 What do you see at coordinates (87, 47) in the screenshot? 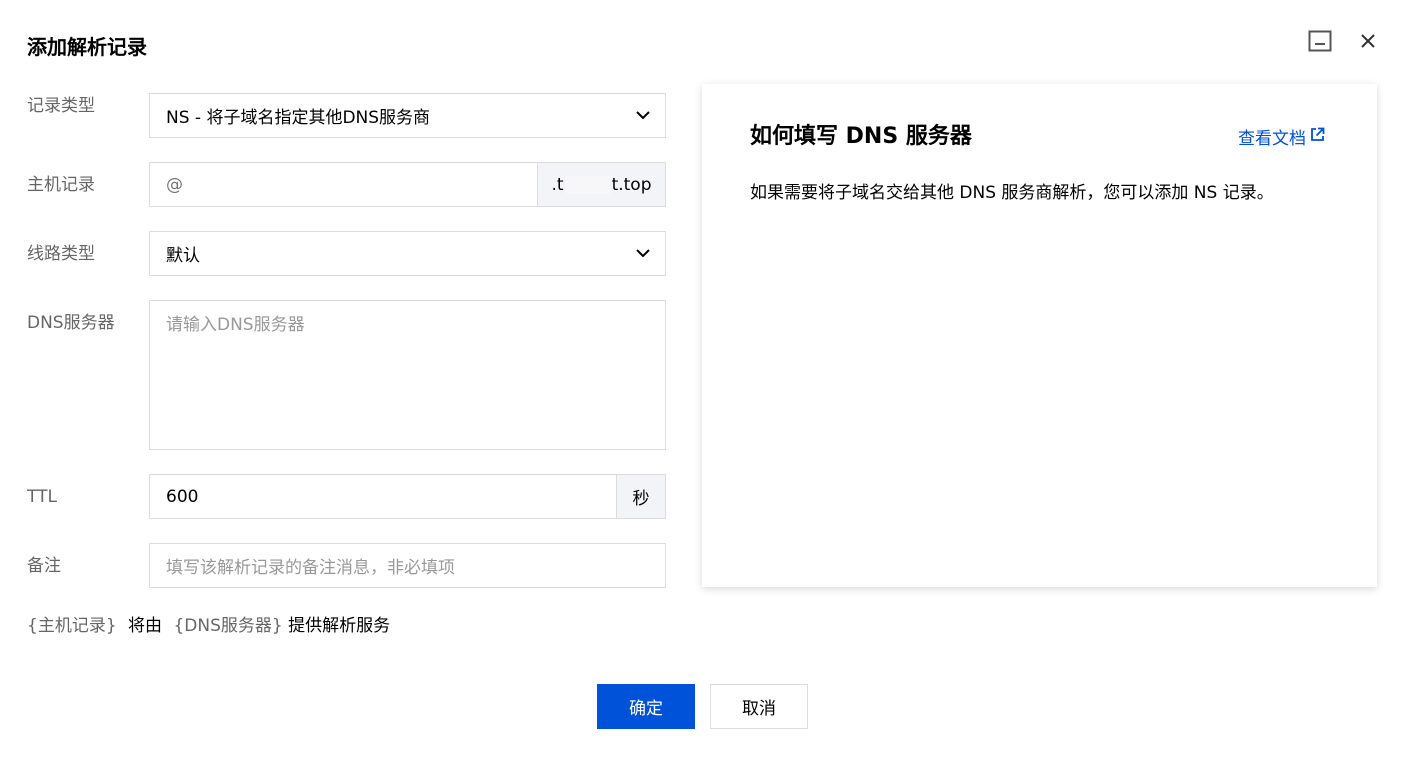
I see `dialog-title: 添加解析记录` at bounding box center [87, 47].